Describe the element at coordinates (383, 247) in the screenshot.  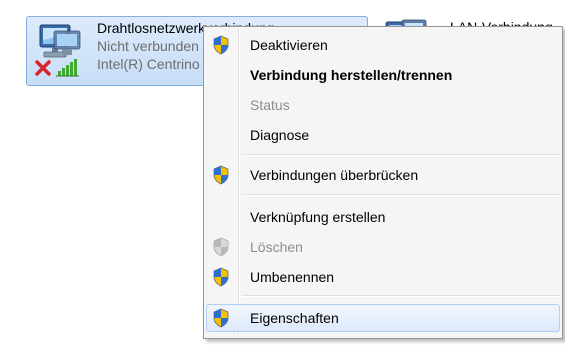
I see `menu-item-loeschen: Löschen` at that location.